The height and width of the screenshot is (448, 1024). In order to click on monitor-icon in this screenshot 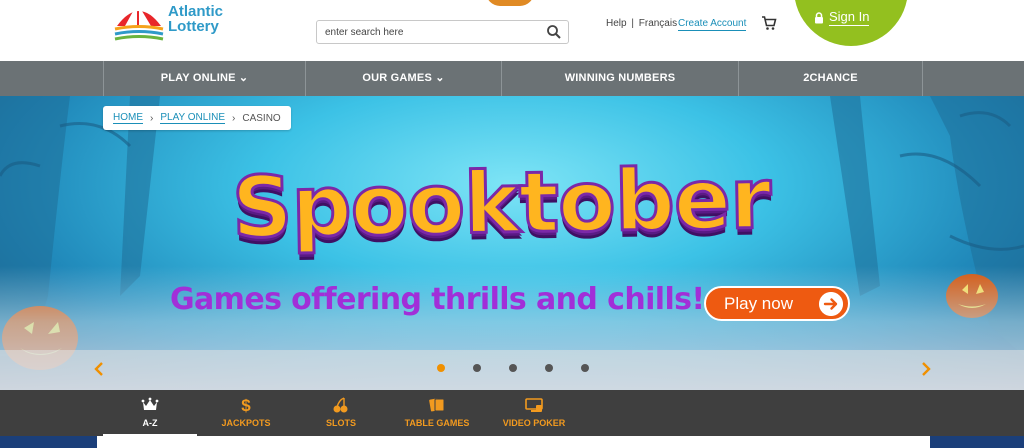, I will do `click(534, 405)`.